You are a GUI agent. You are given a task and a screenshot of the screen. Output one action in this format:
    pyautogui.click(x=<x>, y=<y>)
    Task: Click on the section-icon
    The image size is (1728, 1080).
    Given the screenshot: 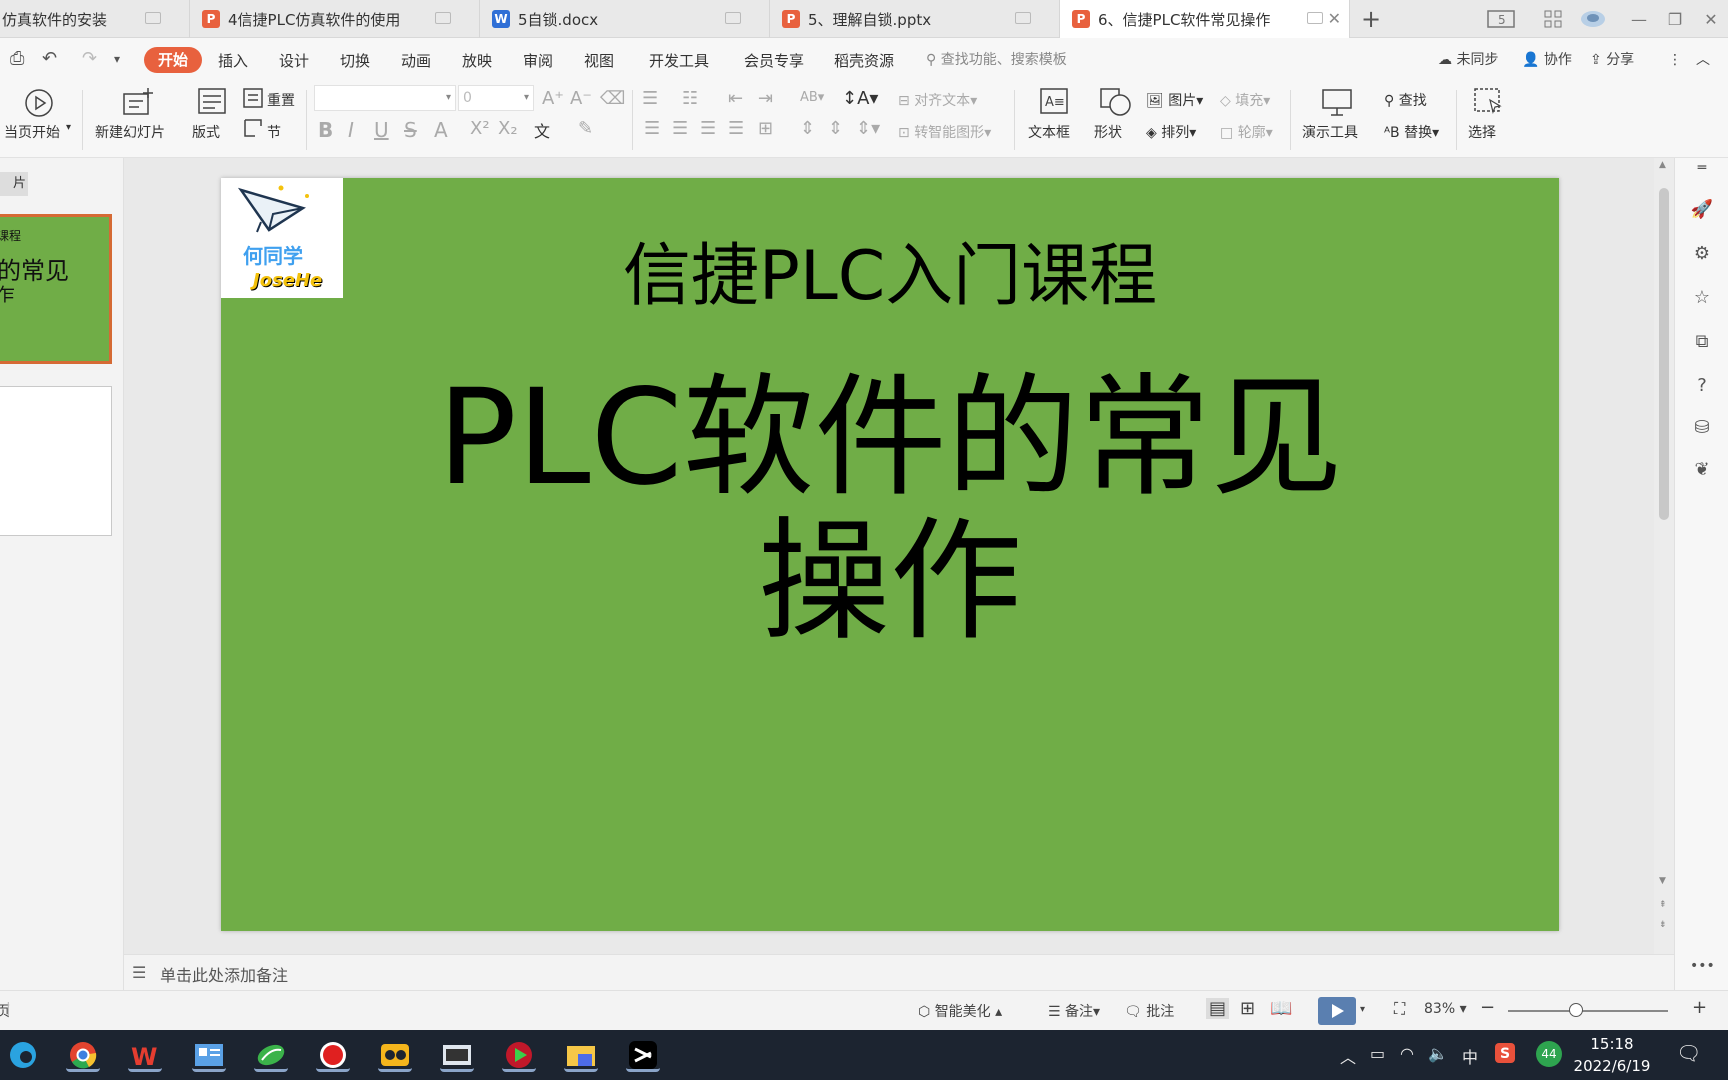 What is the action you would take?
    pyautogui.click(x=253, y=130)
    